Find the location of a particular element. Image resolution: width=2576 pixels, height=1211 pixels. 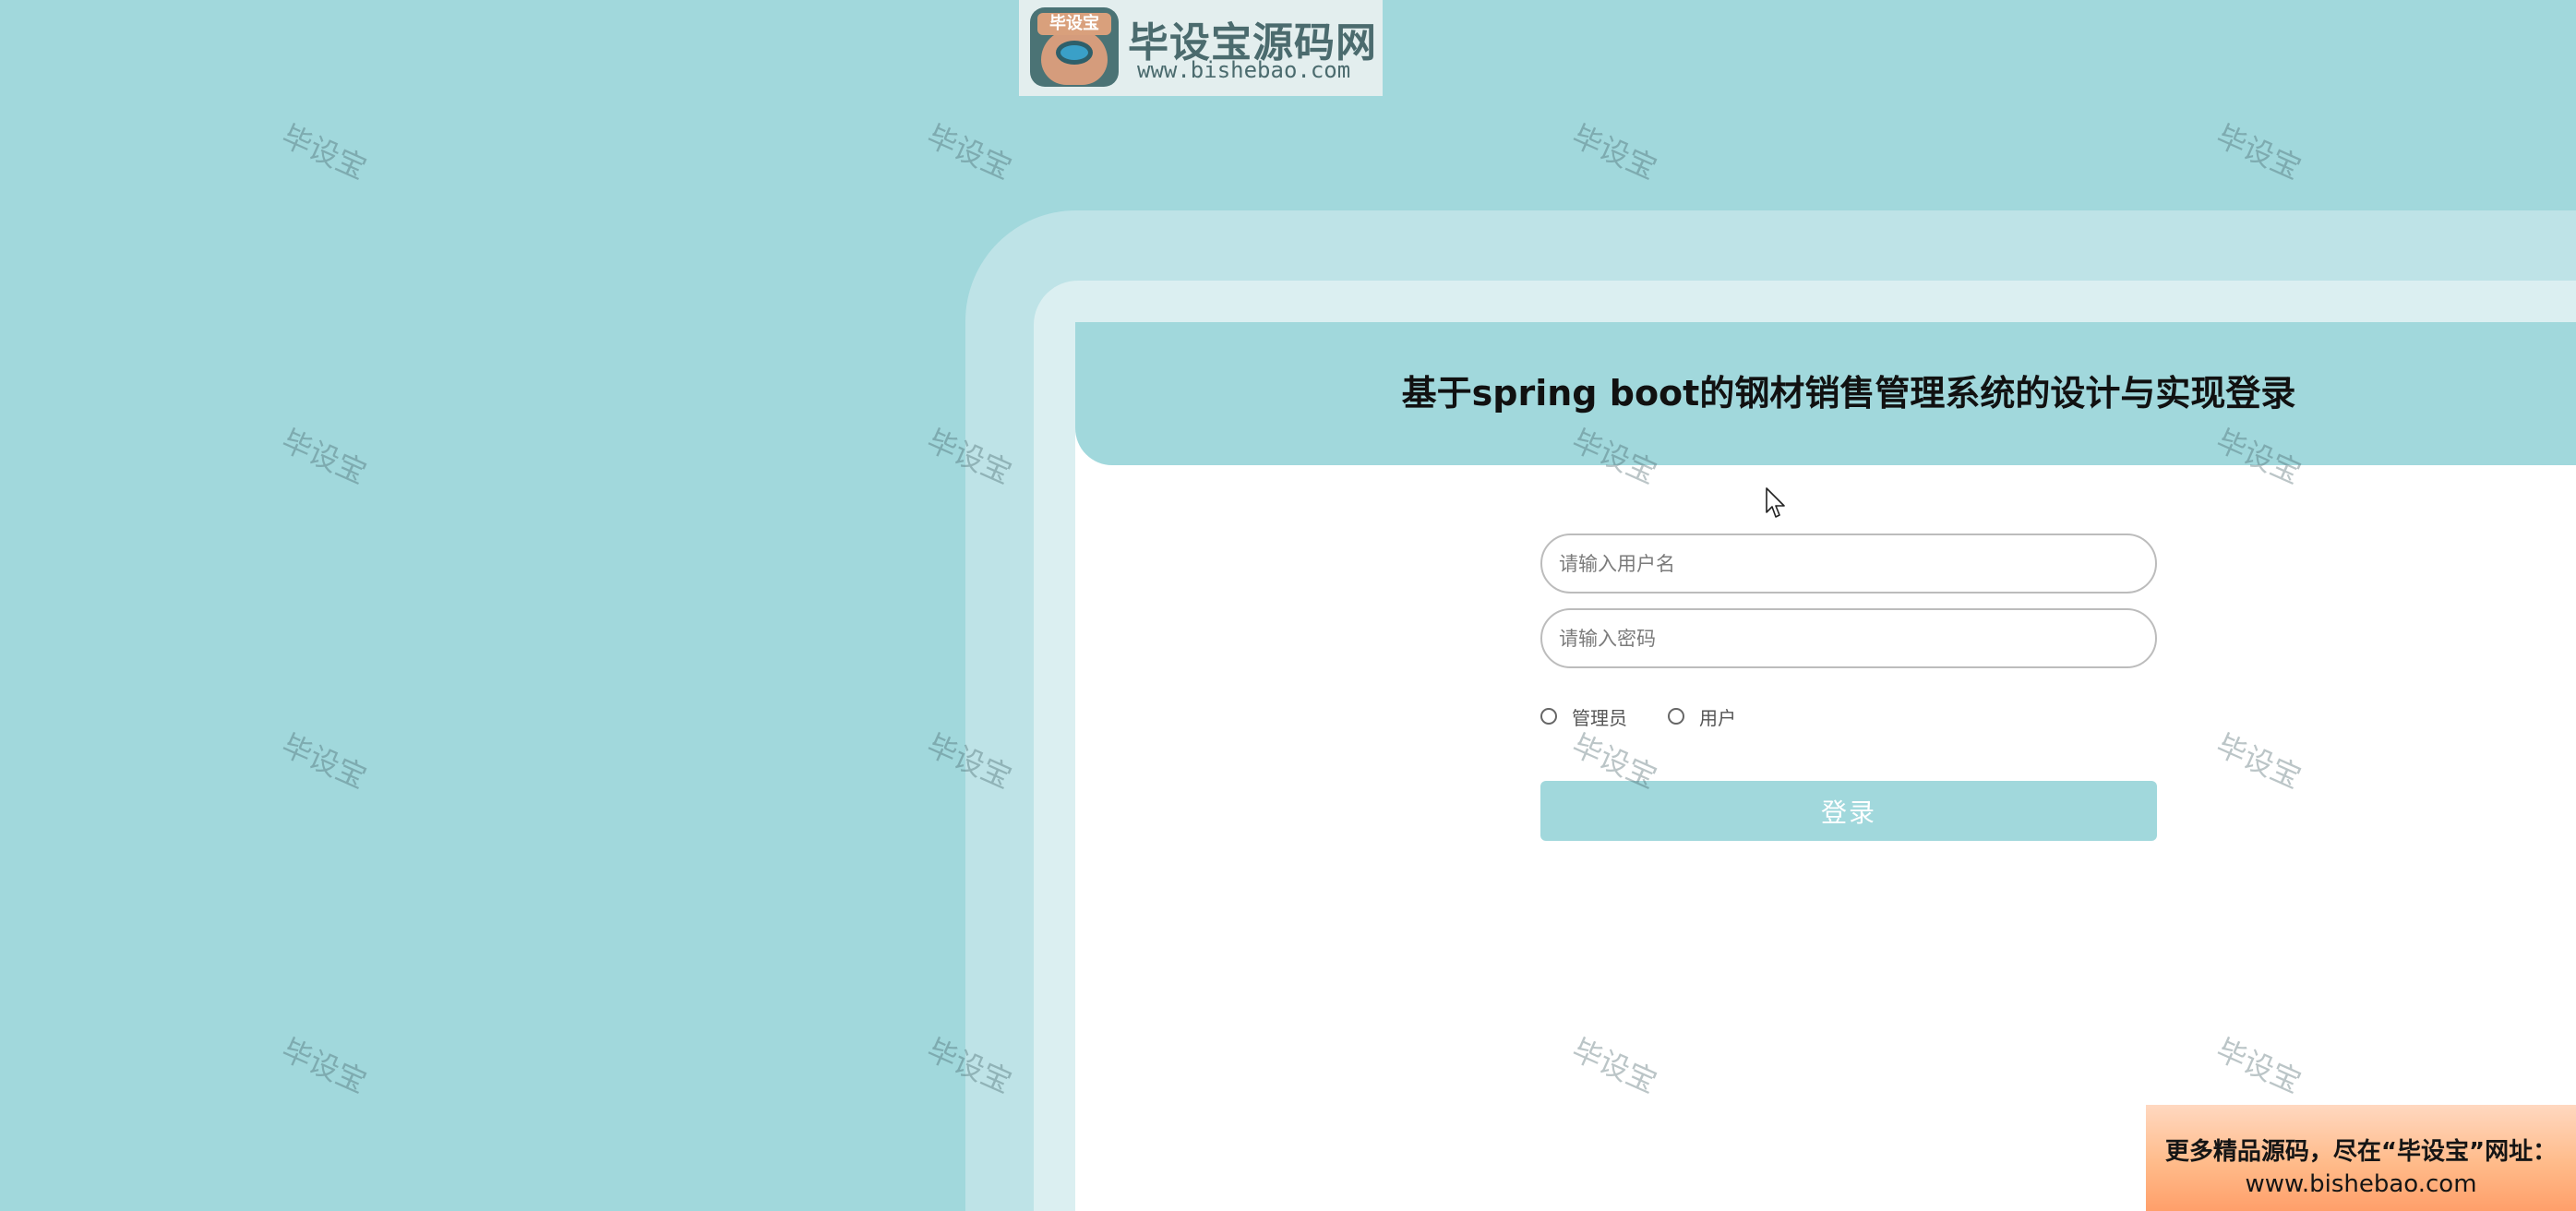

promo-banner: 更多精品源码，尽在“毕设宝”网址： www.bishebao.com is located at coordinates (2361, 1158).